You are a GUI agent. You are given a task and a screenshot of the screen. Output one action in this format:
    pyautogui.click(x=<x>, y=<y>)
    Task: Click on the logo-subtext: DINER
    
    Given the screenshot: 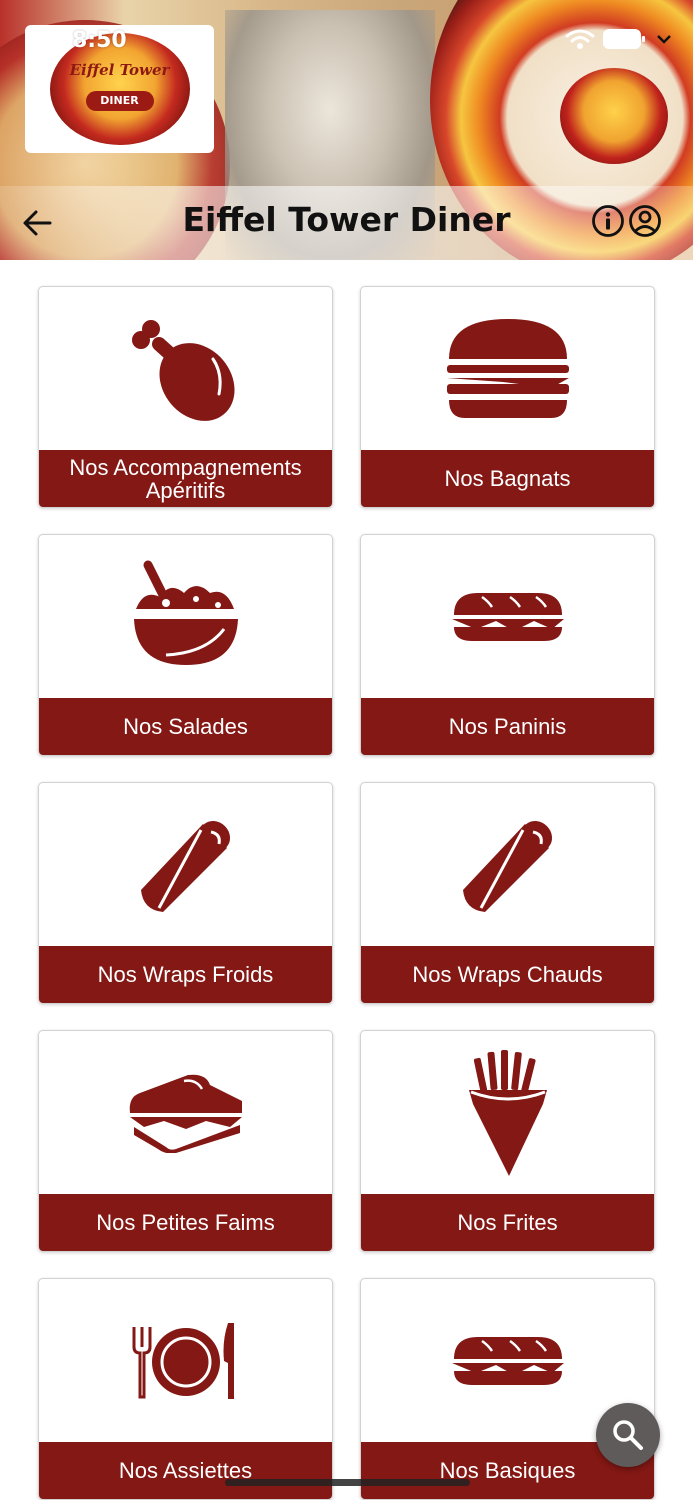 What is the action you would take?
    pyautogui.click(x=119, y=101)
    